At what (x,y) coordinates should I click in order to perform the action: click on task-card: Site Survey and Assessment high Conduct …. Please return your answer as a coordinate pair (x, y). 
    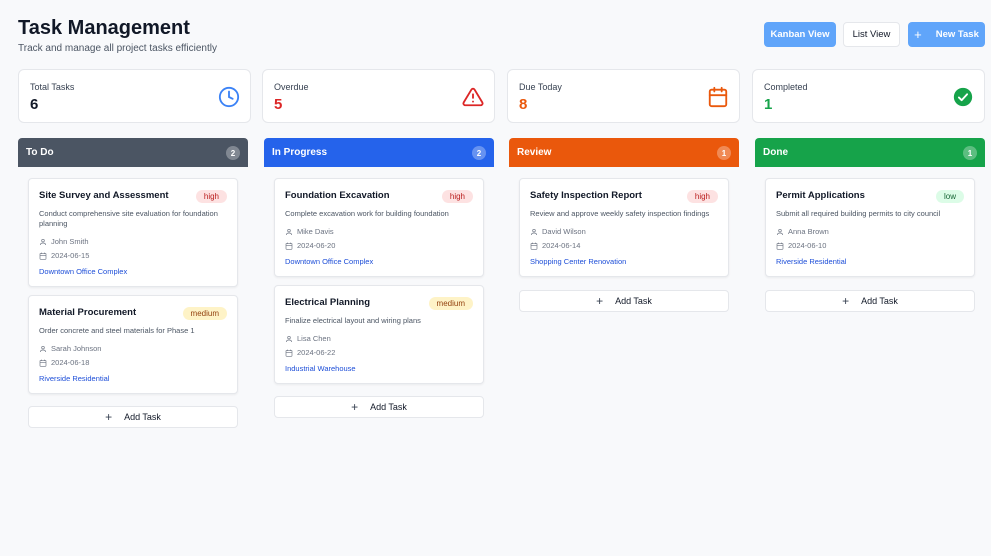
    Looking at the image, I should click on (133, 232).